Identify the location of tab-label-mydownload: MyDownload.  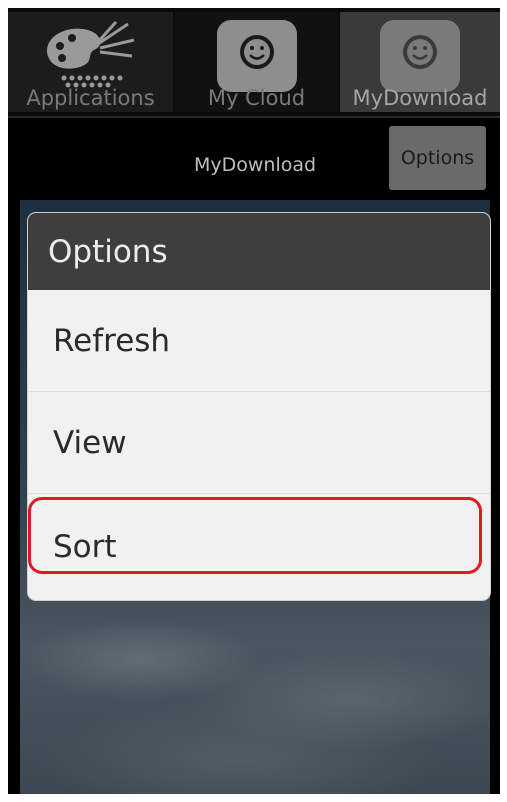
(420, 98).